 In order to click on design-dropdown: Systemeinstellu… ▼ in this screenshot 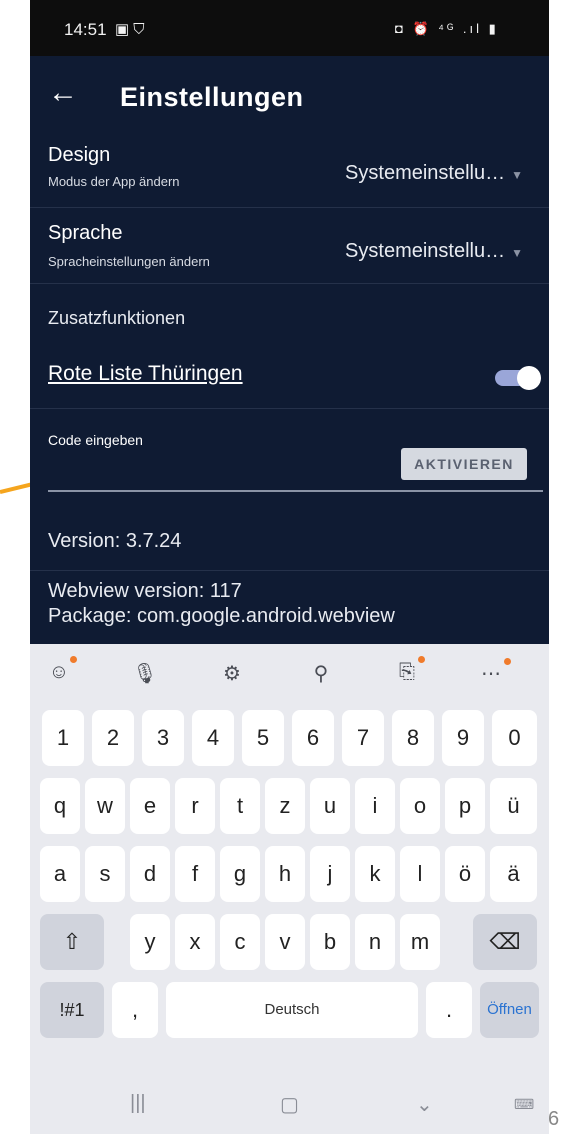, I will do `click(434, 173)`.